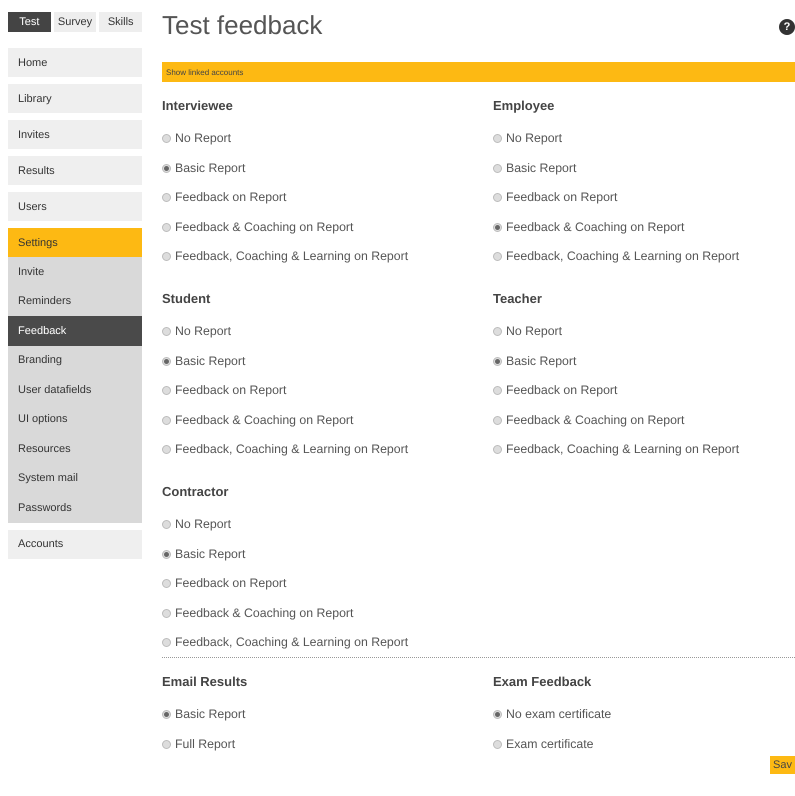 Image resolution: width=795 pixels, height=796 pixels. Describe the element at coordinates (75, 98) in the screenshot. I see `sidebar-item: Library` at that location.